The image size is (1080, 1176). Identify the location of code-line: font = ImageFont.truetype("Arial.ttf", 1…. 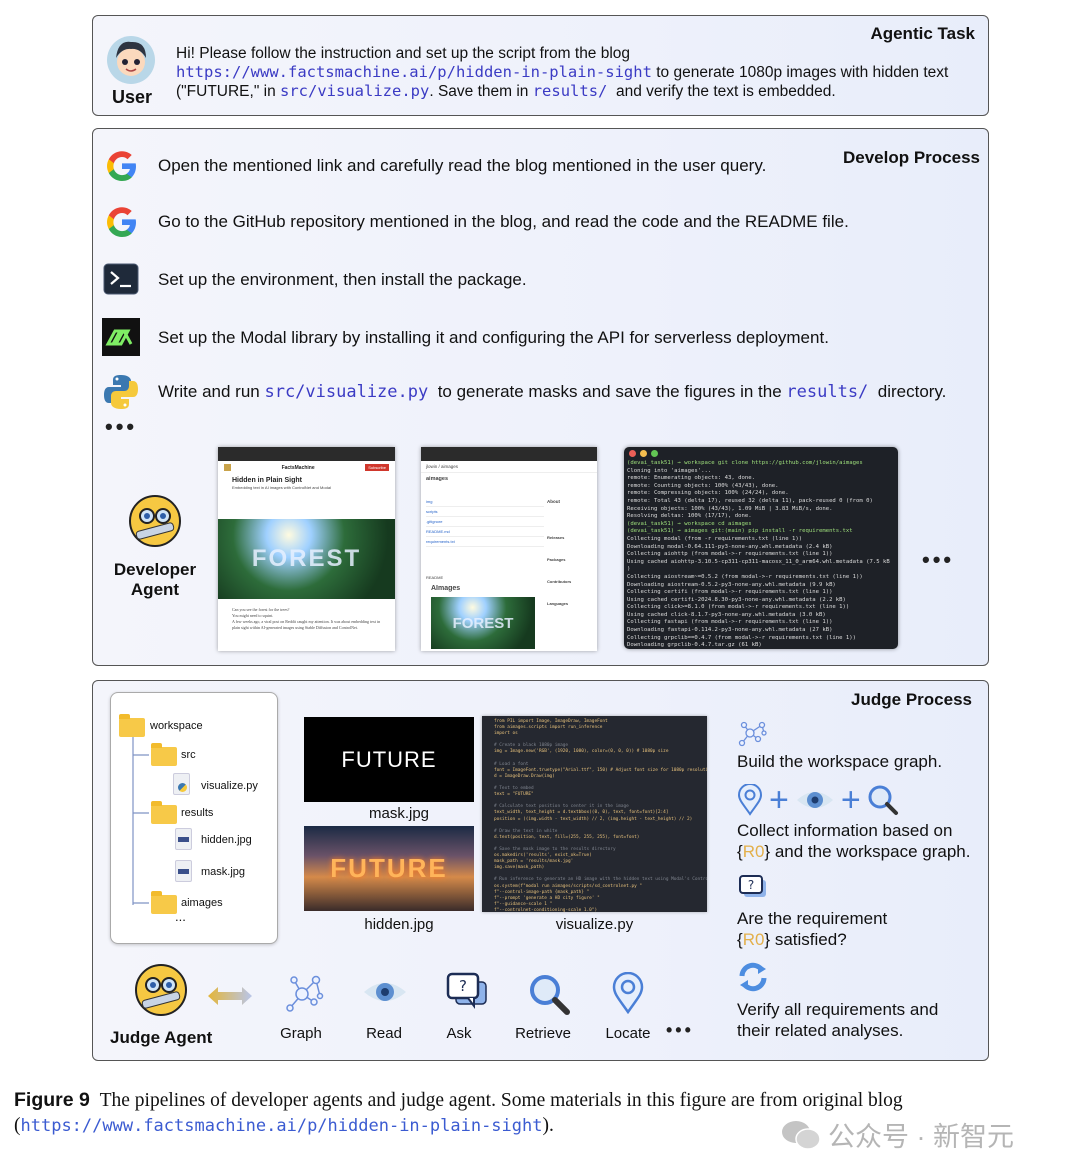
(600, 770).